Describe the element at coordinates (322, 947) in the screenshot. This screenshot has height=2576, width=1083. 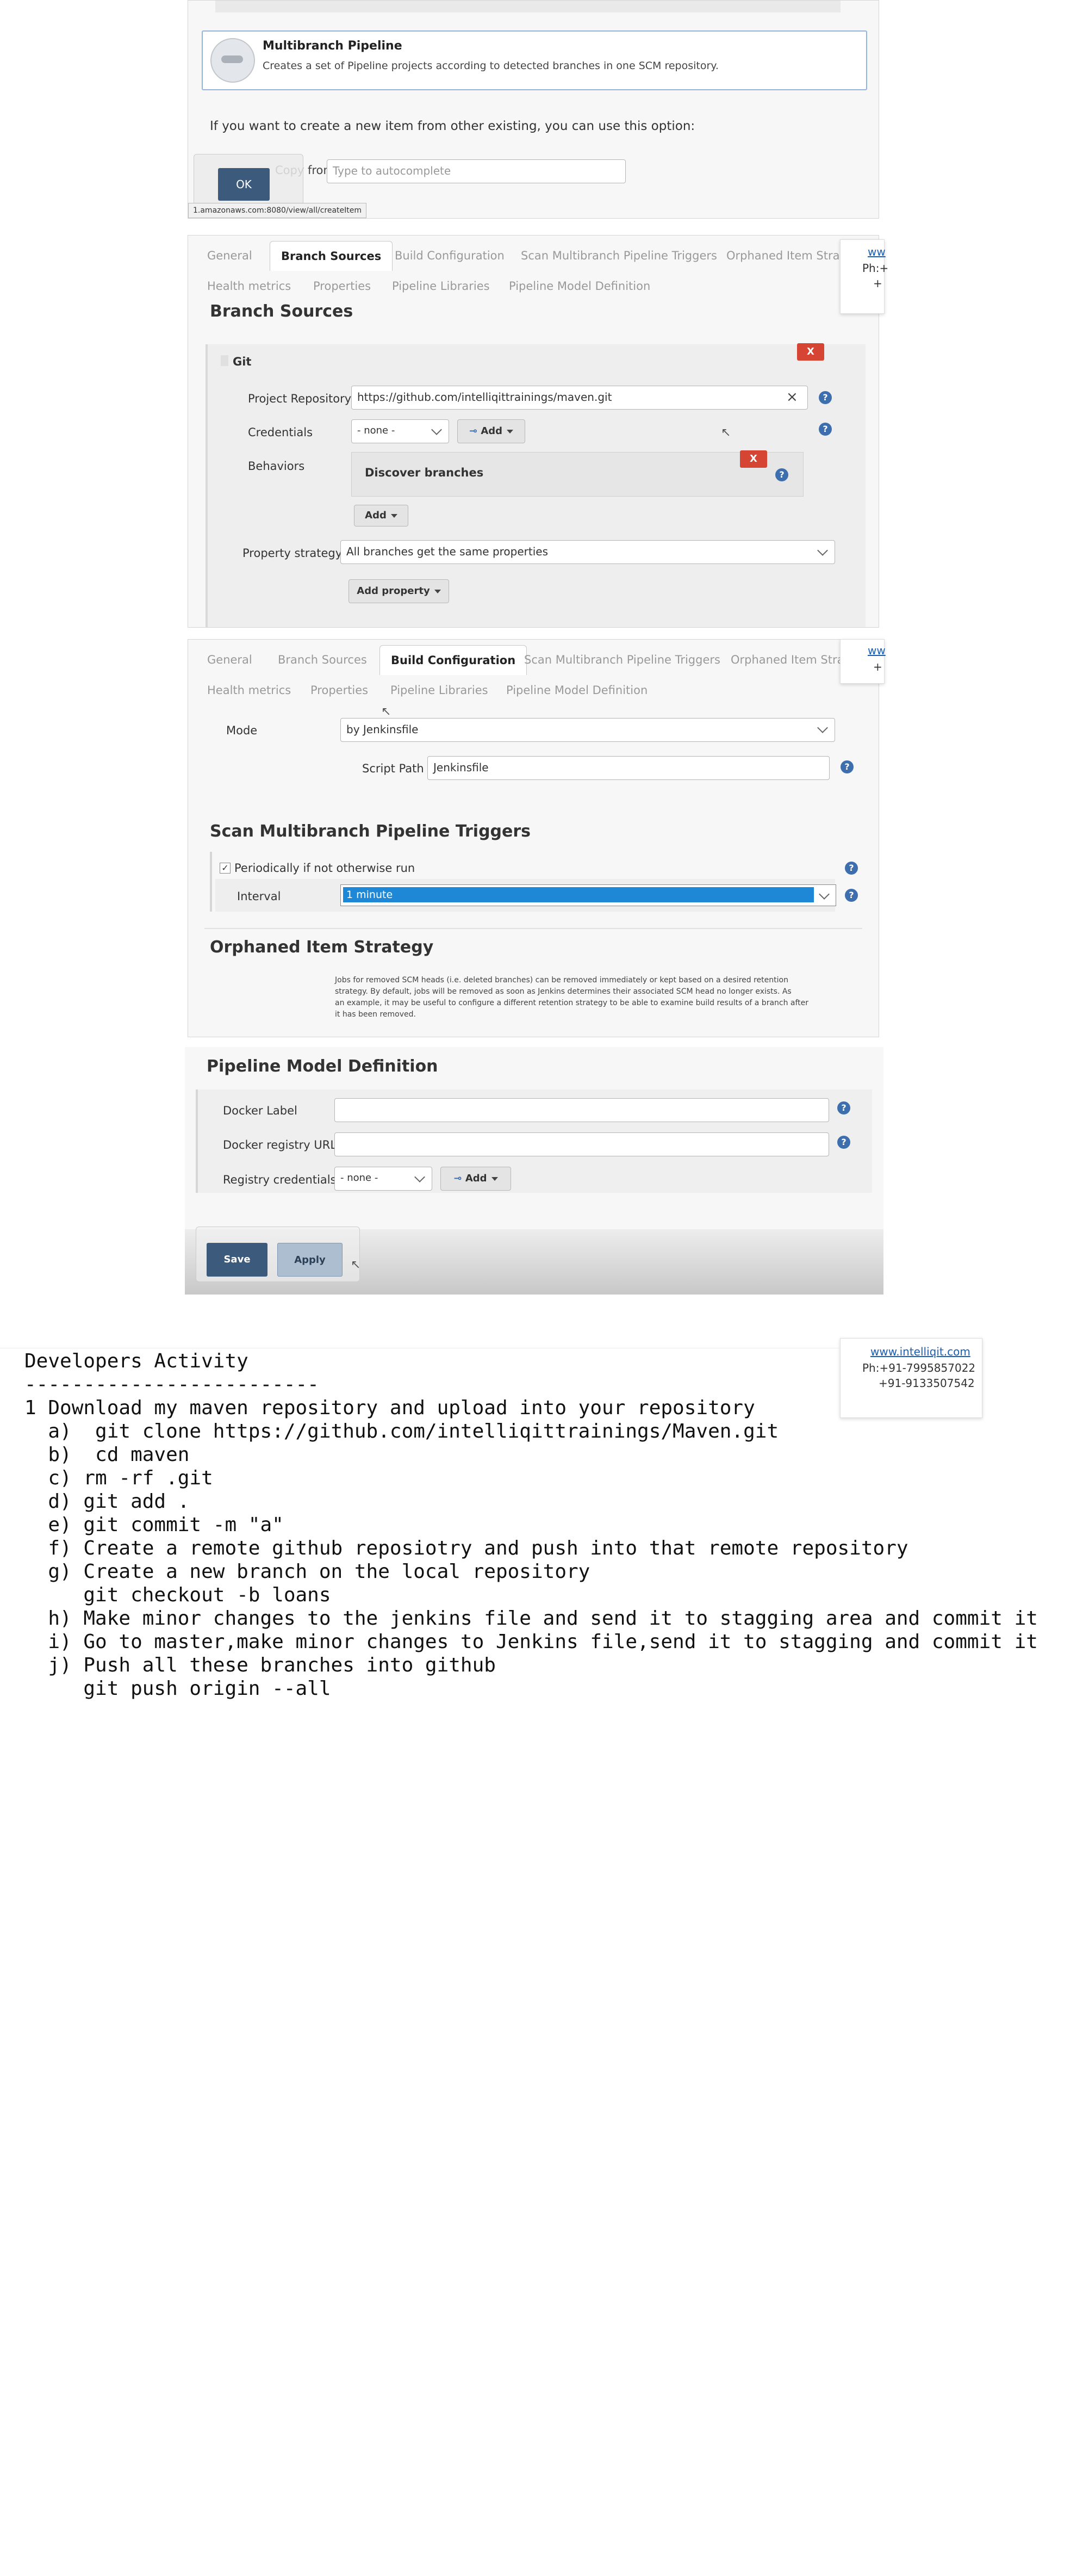
I see `orphaned-item-title: Orphaned Item Strategy` at that location.